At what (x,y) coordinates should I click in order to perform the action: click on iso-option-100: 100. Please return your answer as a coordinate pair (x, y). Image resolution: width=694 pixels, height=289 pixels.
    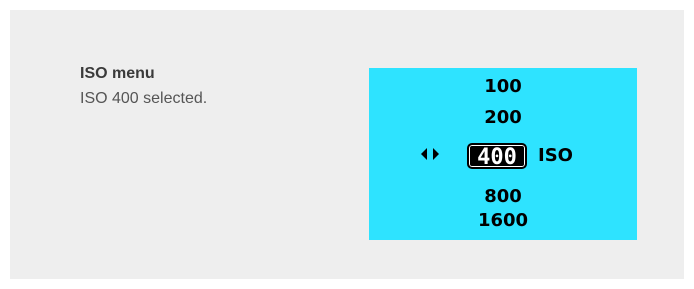
    Looking at the image, I should click on (503, 87).